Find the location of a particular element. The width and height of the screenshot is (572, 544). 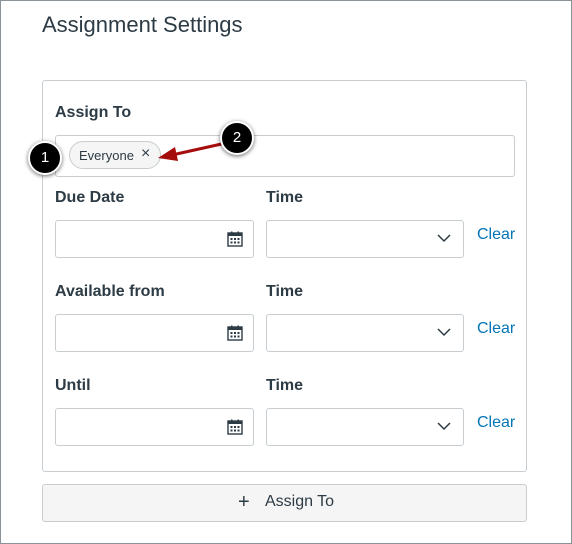

callout-1: 1 is located at coordinates (45, 158).